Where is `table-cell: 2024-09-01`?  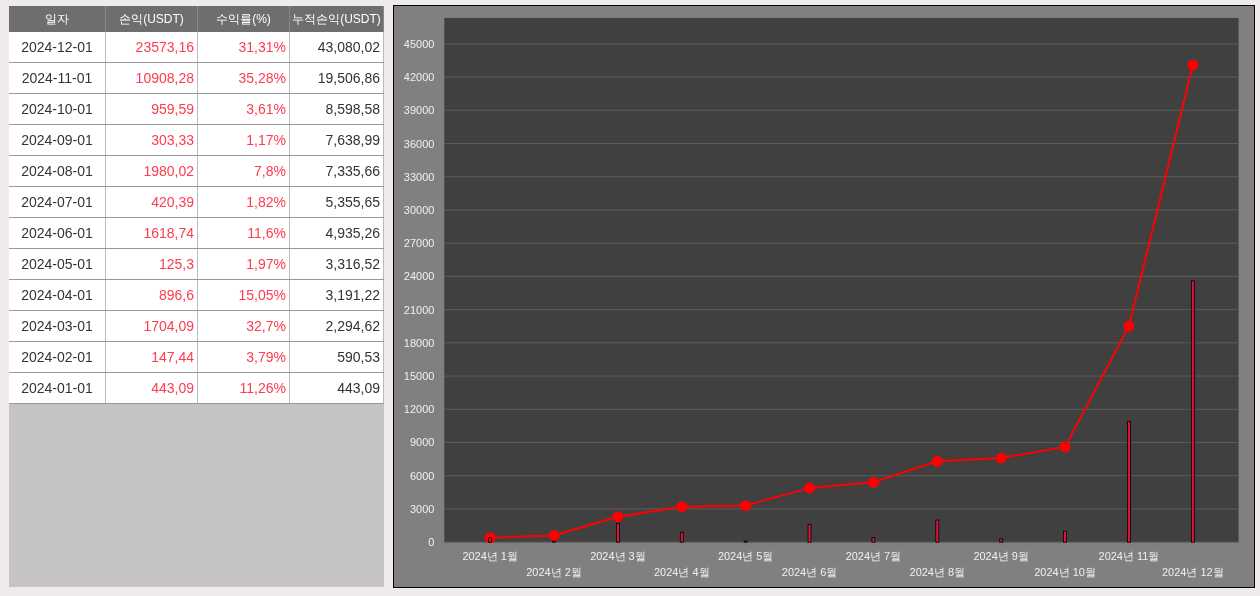 table-cell: 2024-09-01 is located at coordinates (57, 140).